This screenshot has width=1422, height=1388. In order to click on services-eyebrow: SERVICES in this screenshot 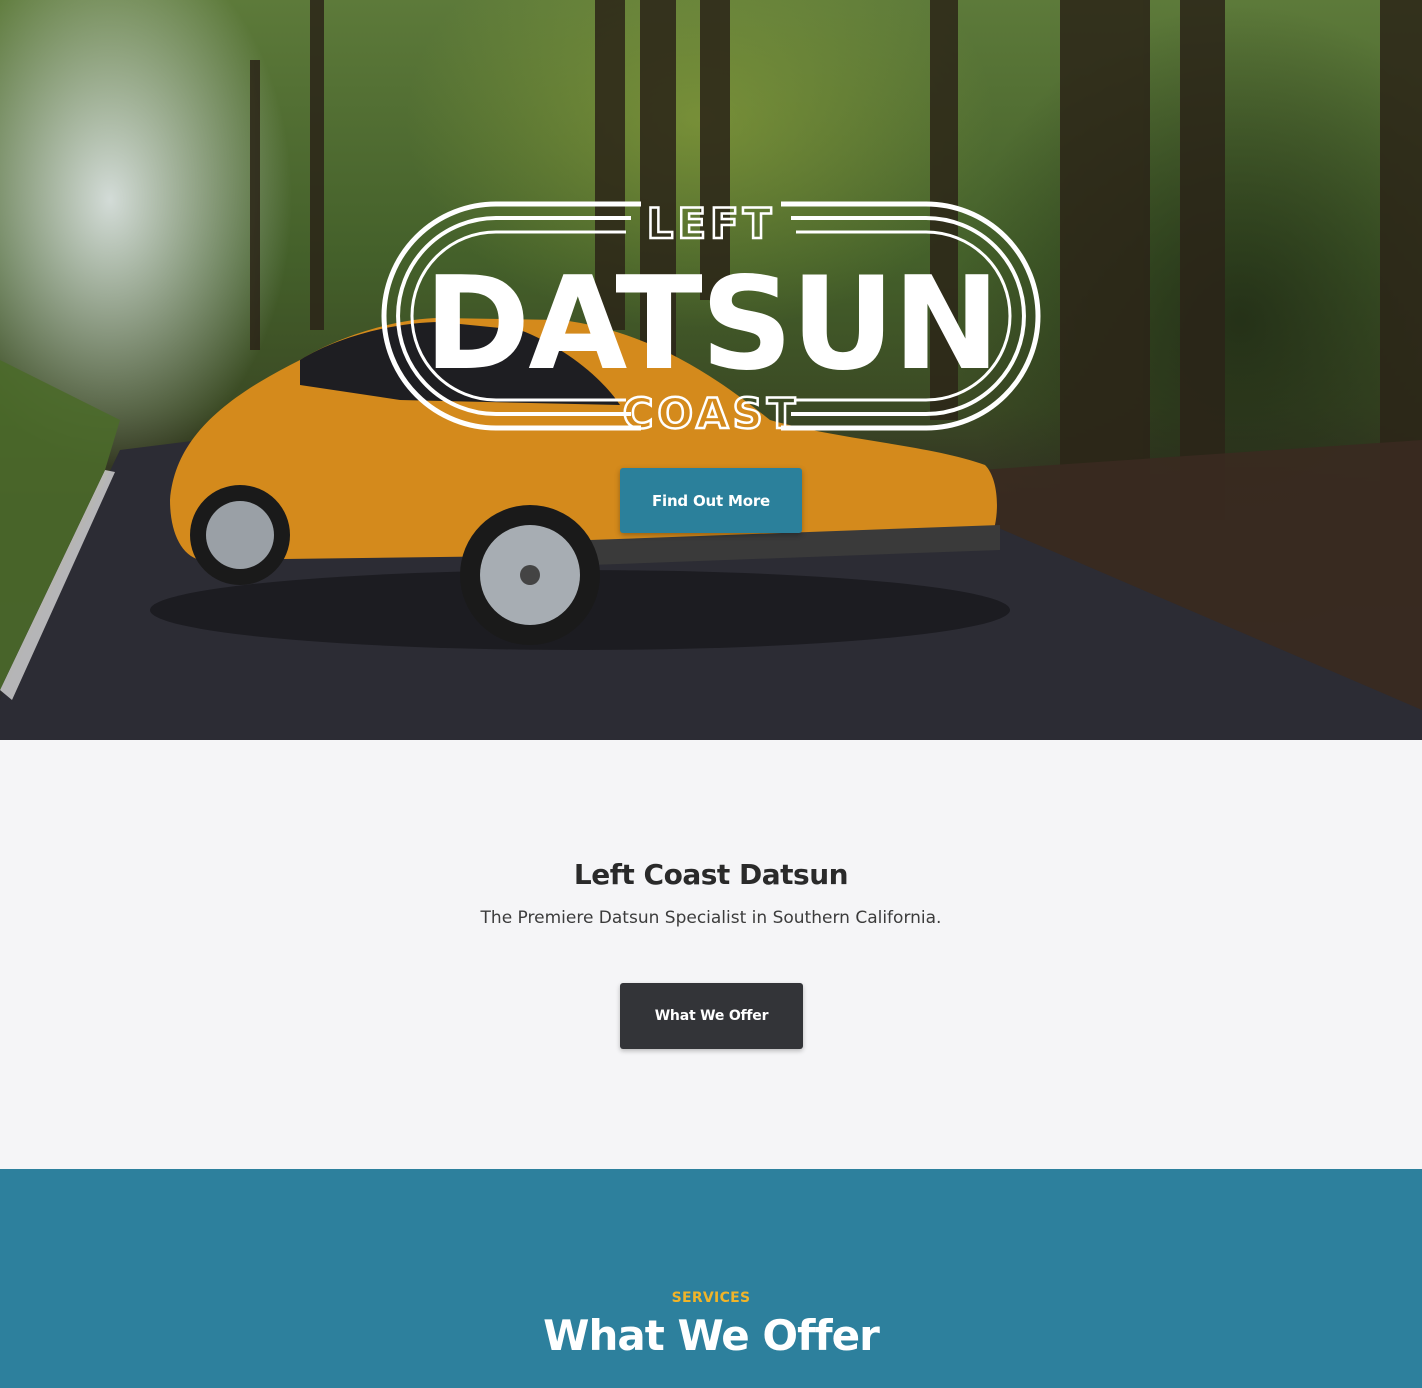, I will do `click(711, 1298)`.